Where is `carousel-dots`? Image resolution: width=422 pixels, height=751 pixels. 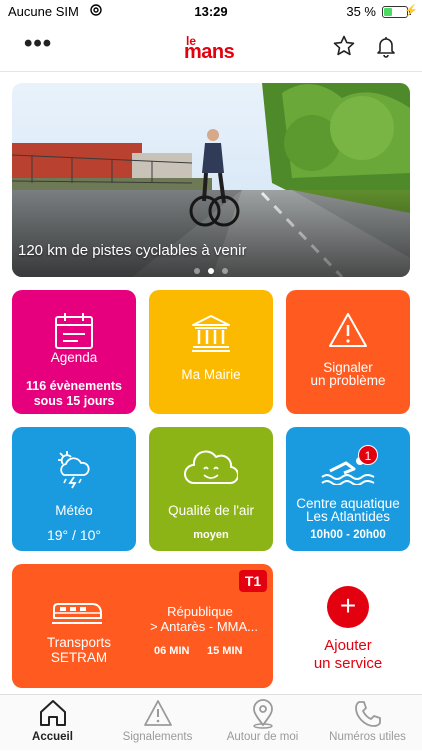 carousel-dots is located at coordinates (211, 269).